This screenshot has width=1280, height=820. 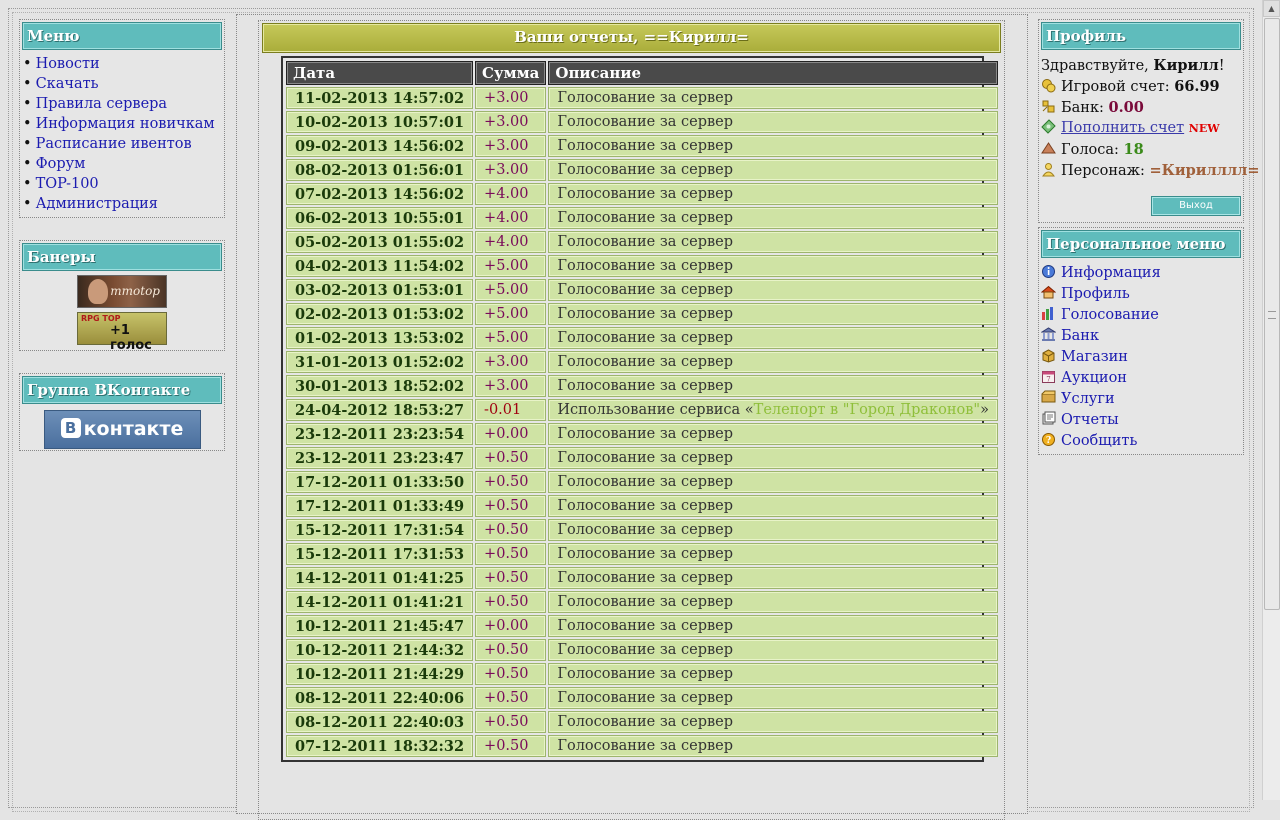 I want to click on row-date: 10-12-2011 21:44:32, so click(x=380, y=650).